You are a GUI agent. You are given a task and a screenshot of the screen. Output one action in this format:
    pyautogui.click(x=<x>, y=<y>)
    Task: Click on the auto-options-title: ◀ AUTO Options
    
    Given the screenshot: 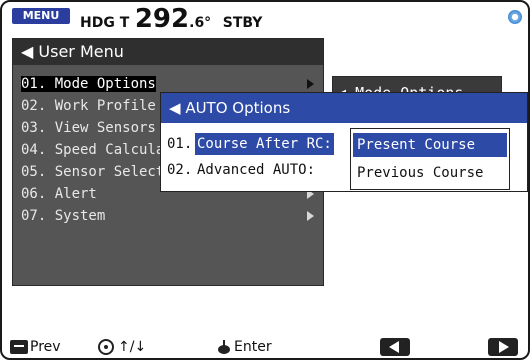 What is the action you would take?
    pyautogui.click(x=344, y=108)
    